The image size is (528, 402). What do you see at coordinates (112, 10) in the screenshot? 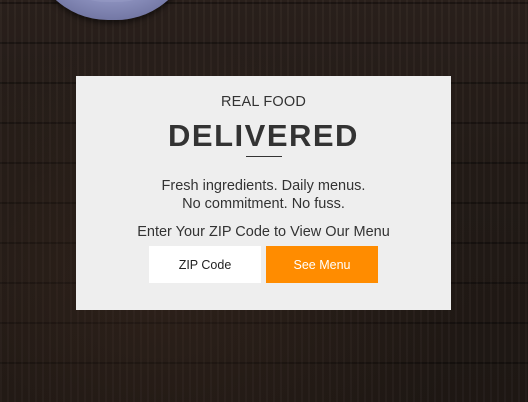
I see `plate-image` at bounding box center [112, 10].